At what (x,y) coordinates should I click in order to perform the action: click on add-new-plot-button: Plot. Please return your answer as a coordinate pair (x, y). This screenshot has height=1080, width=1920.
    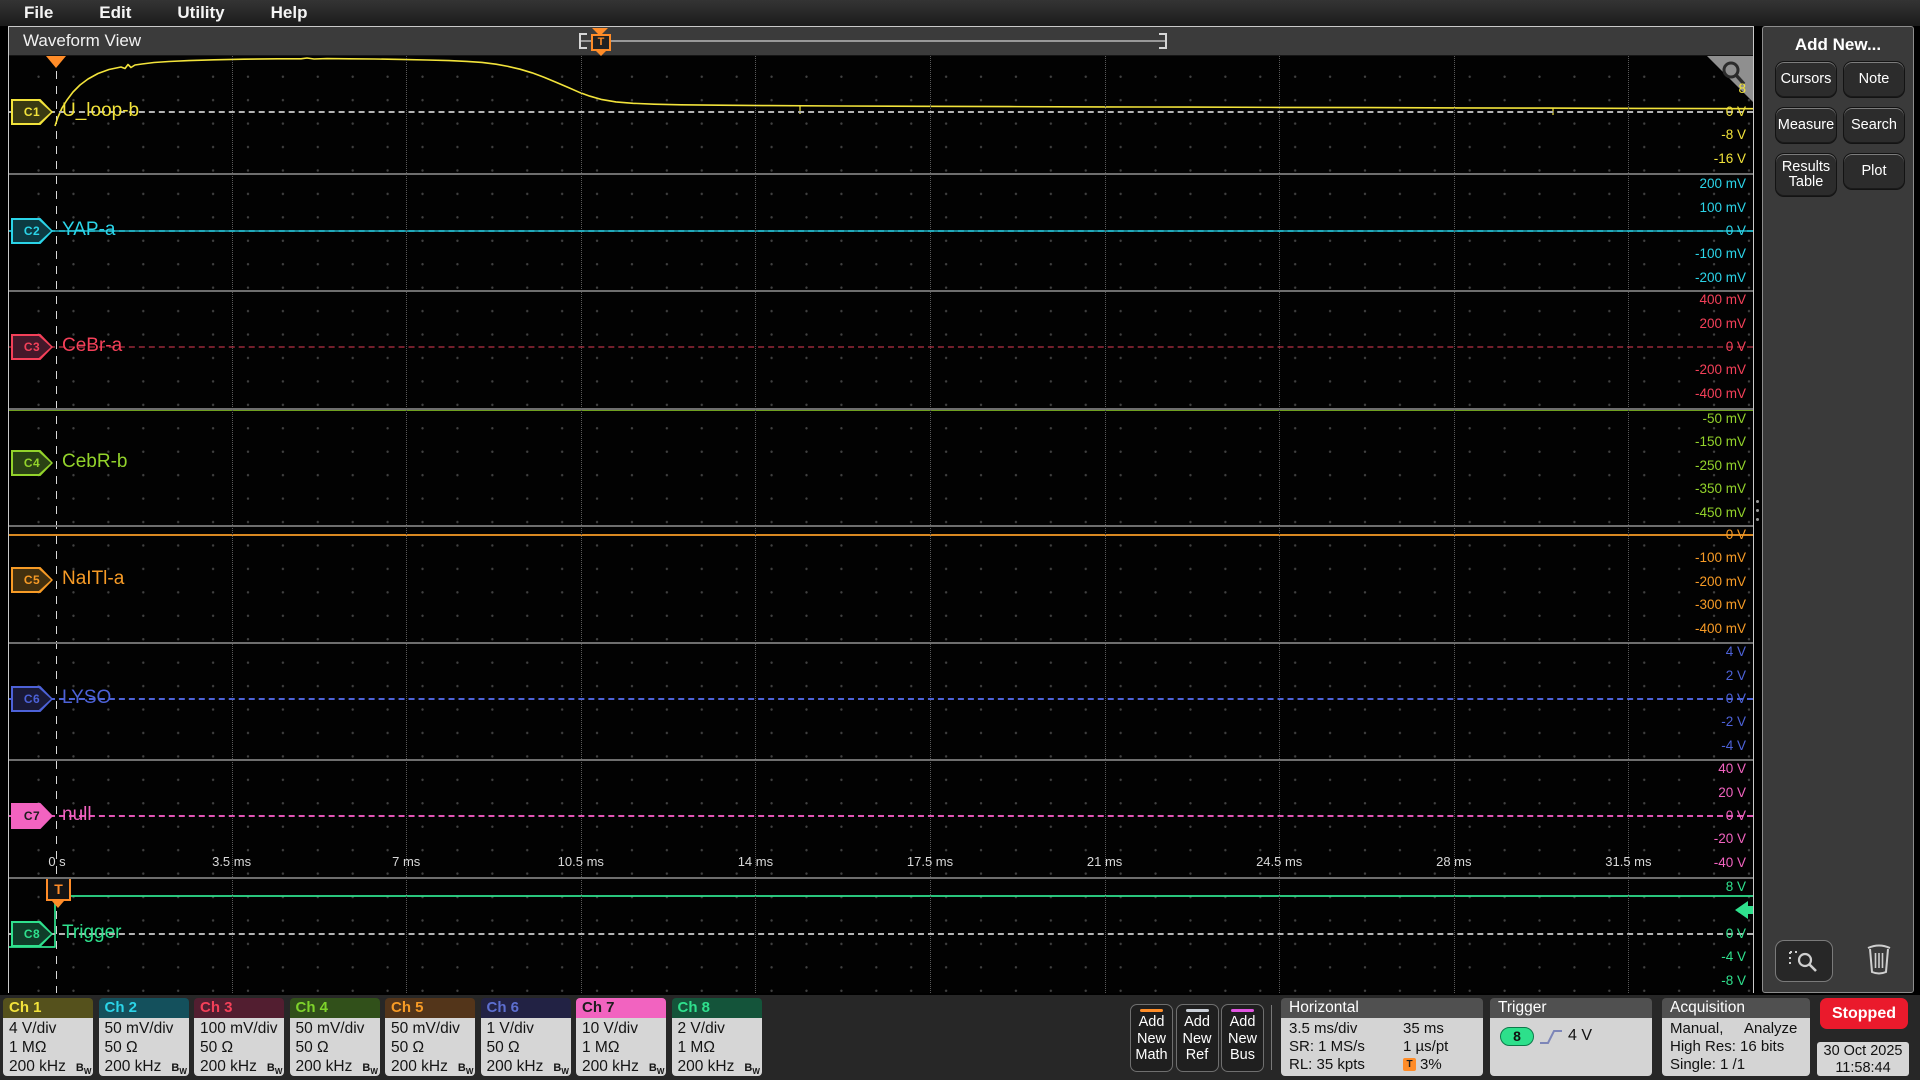
    Looking at the image, I should click on (1874, 171).